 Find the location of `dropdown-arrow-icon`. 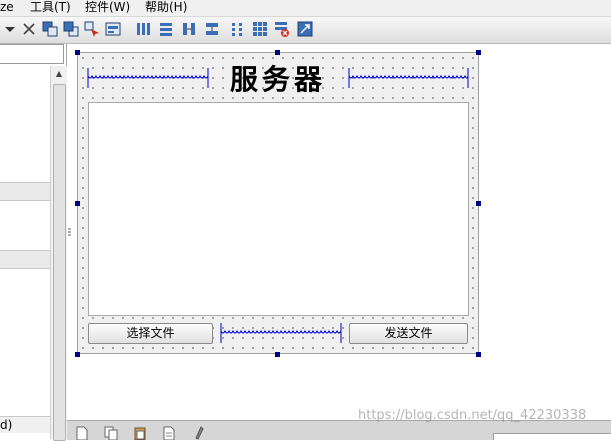

dropdown-arrow-icon is located at coordinates (10, 29).